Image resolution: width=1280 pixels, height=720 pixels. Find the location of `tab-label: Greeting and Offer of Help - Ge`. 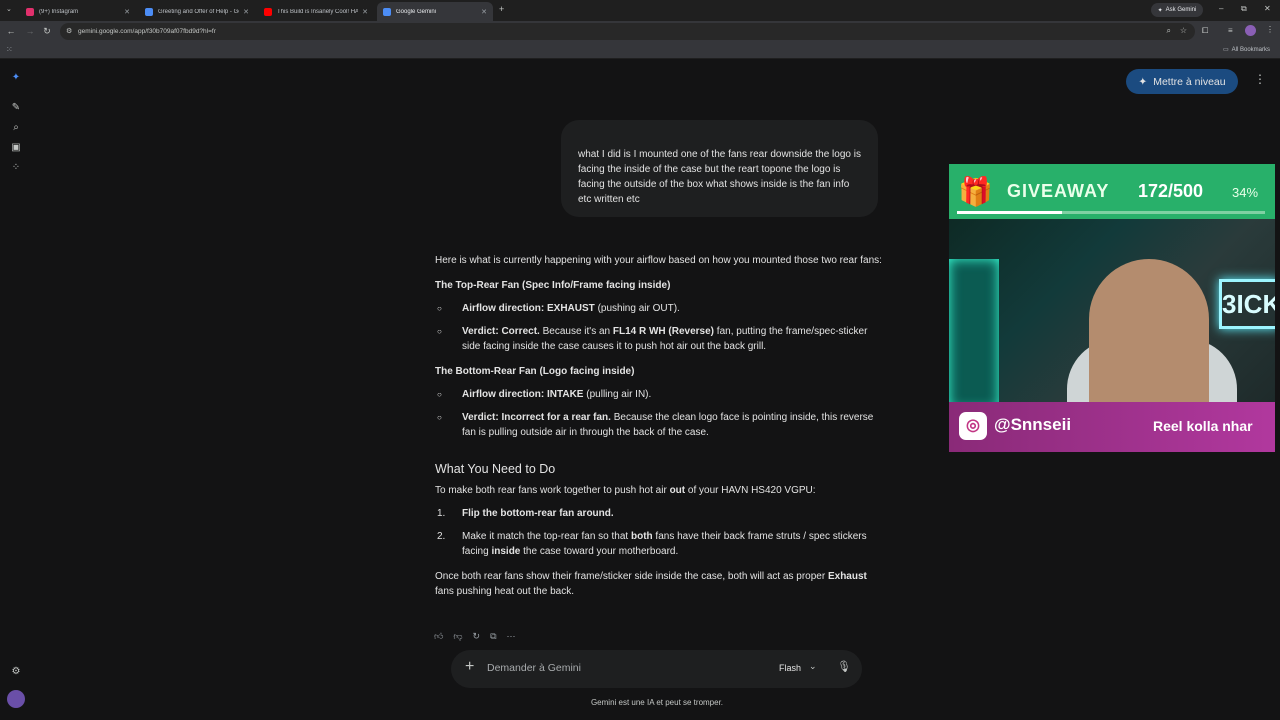

tab-label: Greeting and Offer of Help - Ge is located at coordinates (199, 11).